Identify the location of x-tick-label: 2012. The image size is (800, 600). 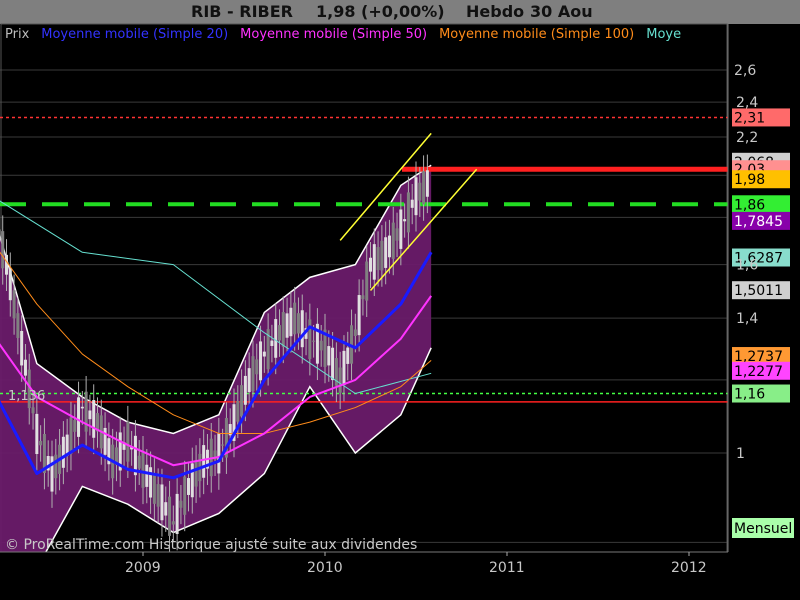
(689, 568).